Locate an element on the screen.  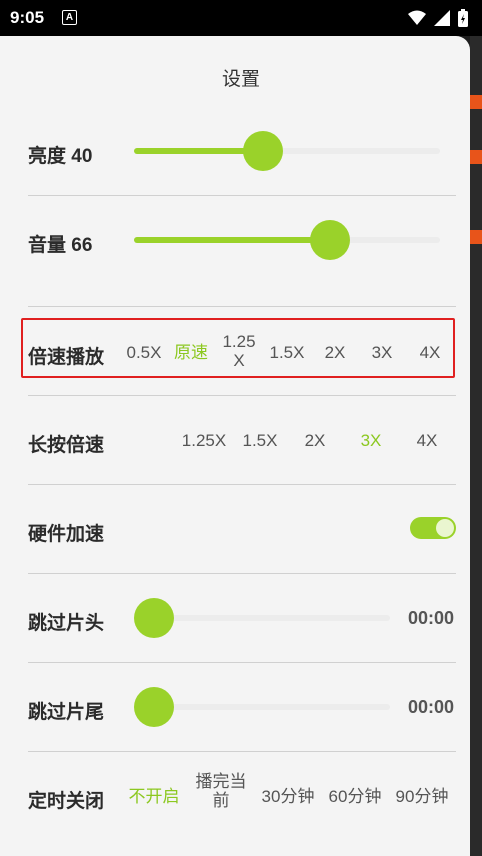
hardware-accel-toggle is located at coordinates (433, 528).